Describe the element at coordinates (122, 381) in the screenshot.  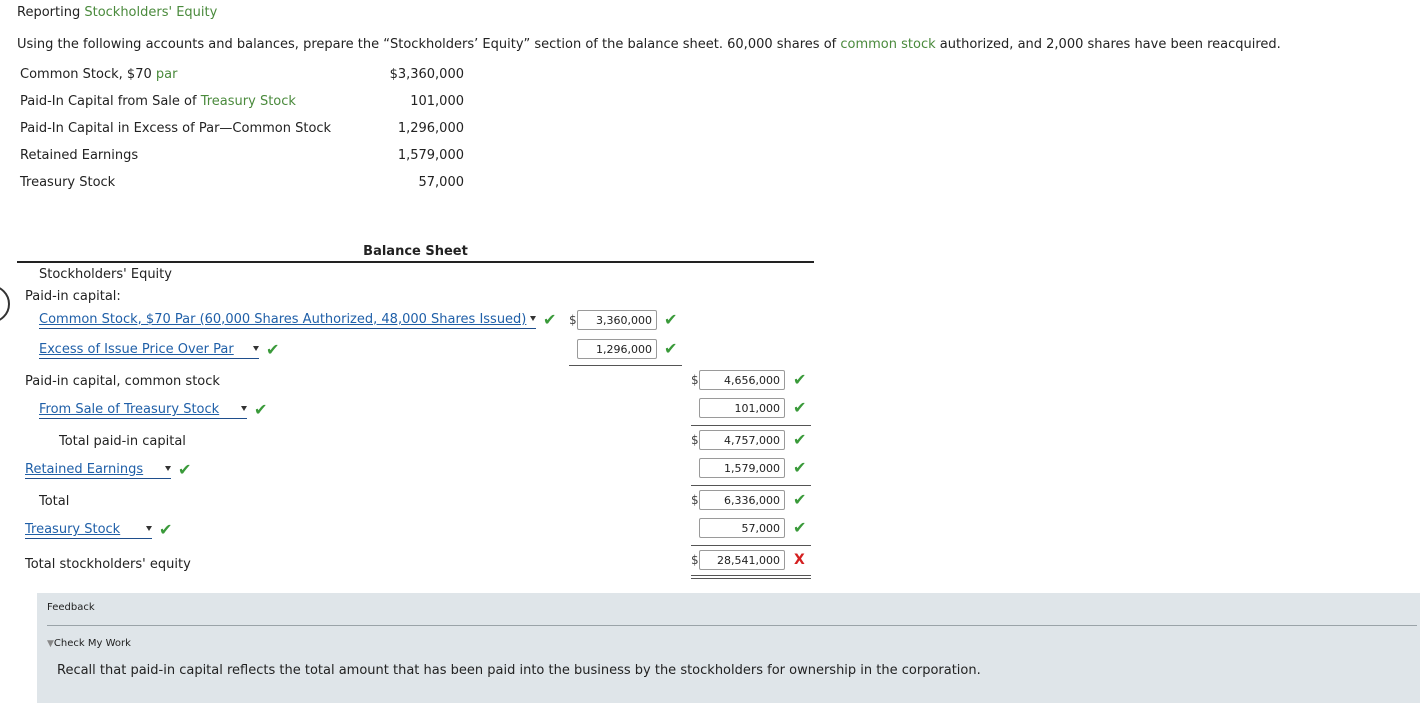
I see `paid-in-common-label: Paid-in capital, common stock` at that location.